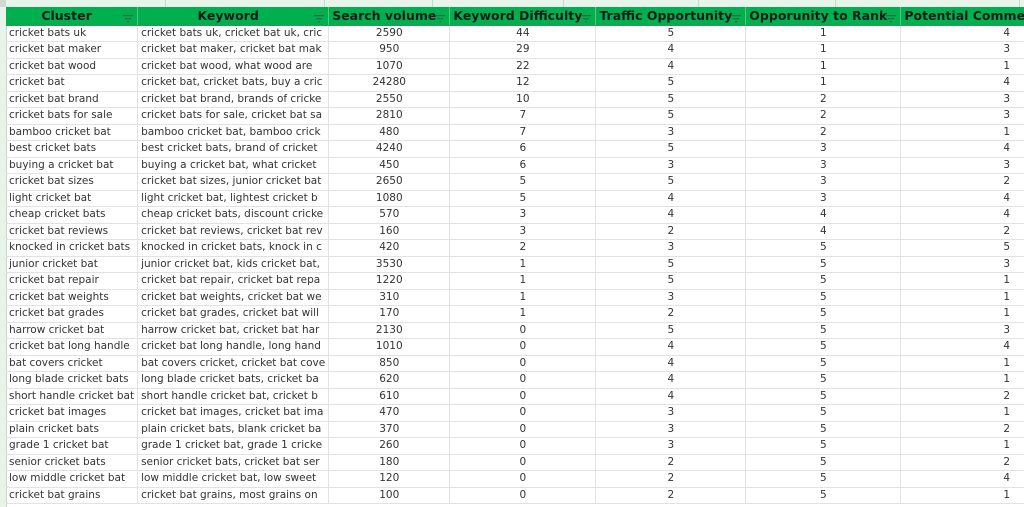 The width and height of the screenshot is (1024, 507). What do you see at coordinates (823, 198) in the screenshot?
I see `cell-opportunity-to-rank: 3` at bounding box center [823, 198].